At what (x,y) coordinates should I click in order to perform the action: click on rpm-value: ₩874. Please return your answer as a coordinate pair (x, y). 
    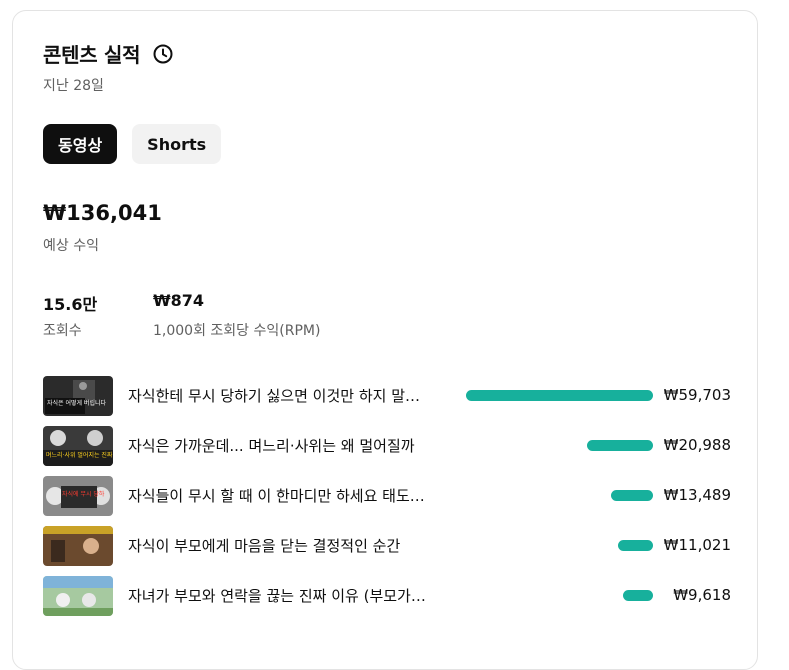
    Looking at the image, I should click on (179, 300).